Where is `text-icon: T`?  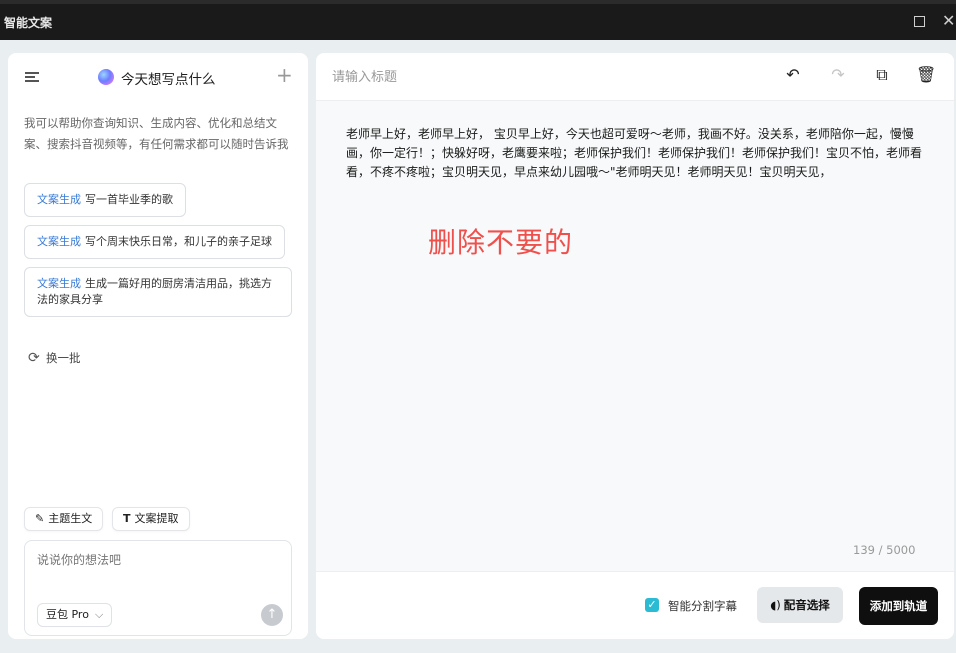 text-icon: T is located at coordinates (127, 518).